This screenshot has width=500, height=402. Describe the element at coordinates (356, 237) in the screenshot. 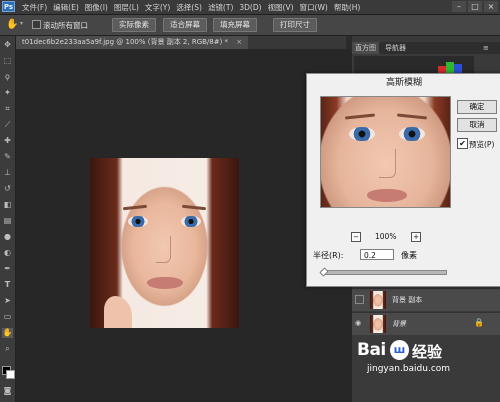

I see `zoom-out-button: −` at that location.